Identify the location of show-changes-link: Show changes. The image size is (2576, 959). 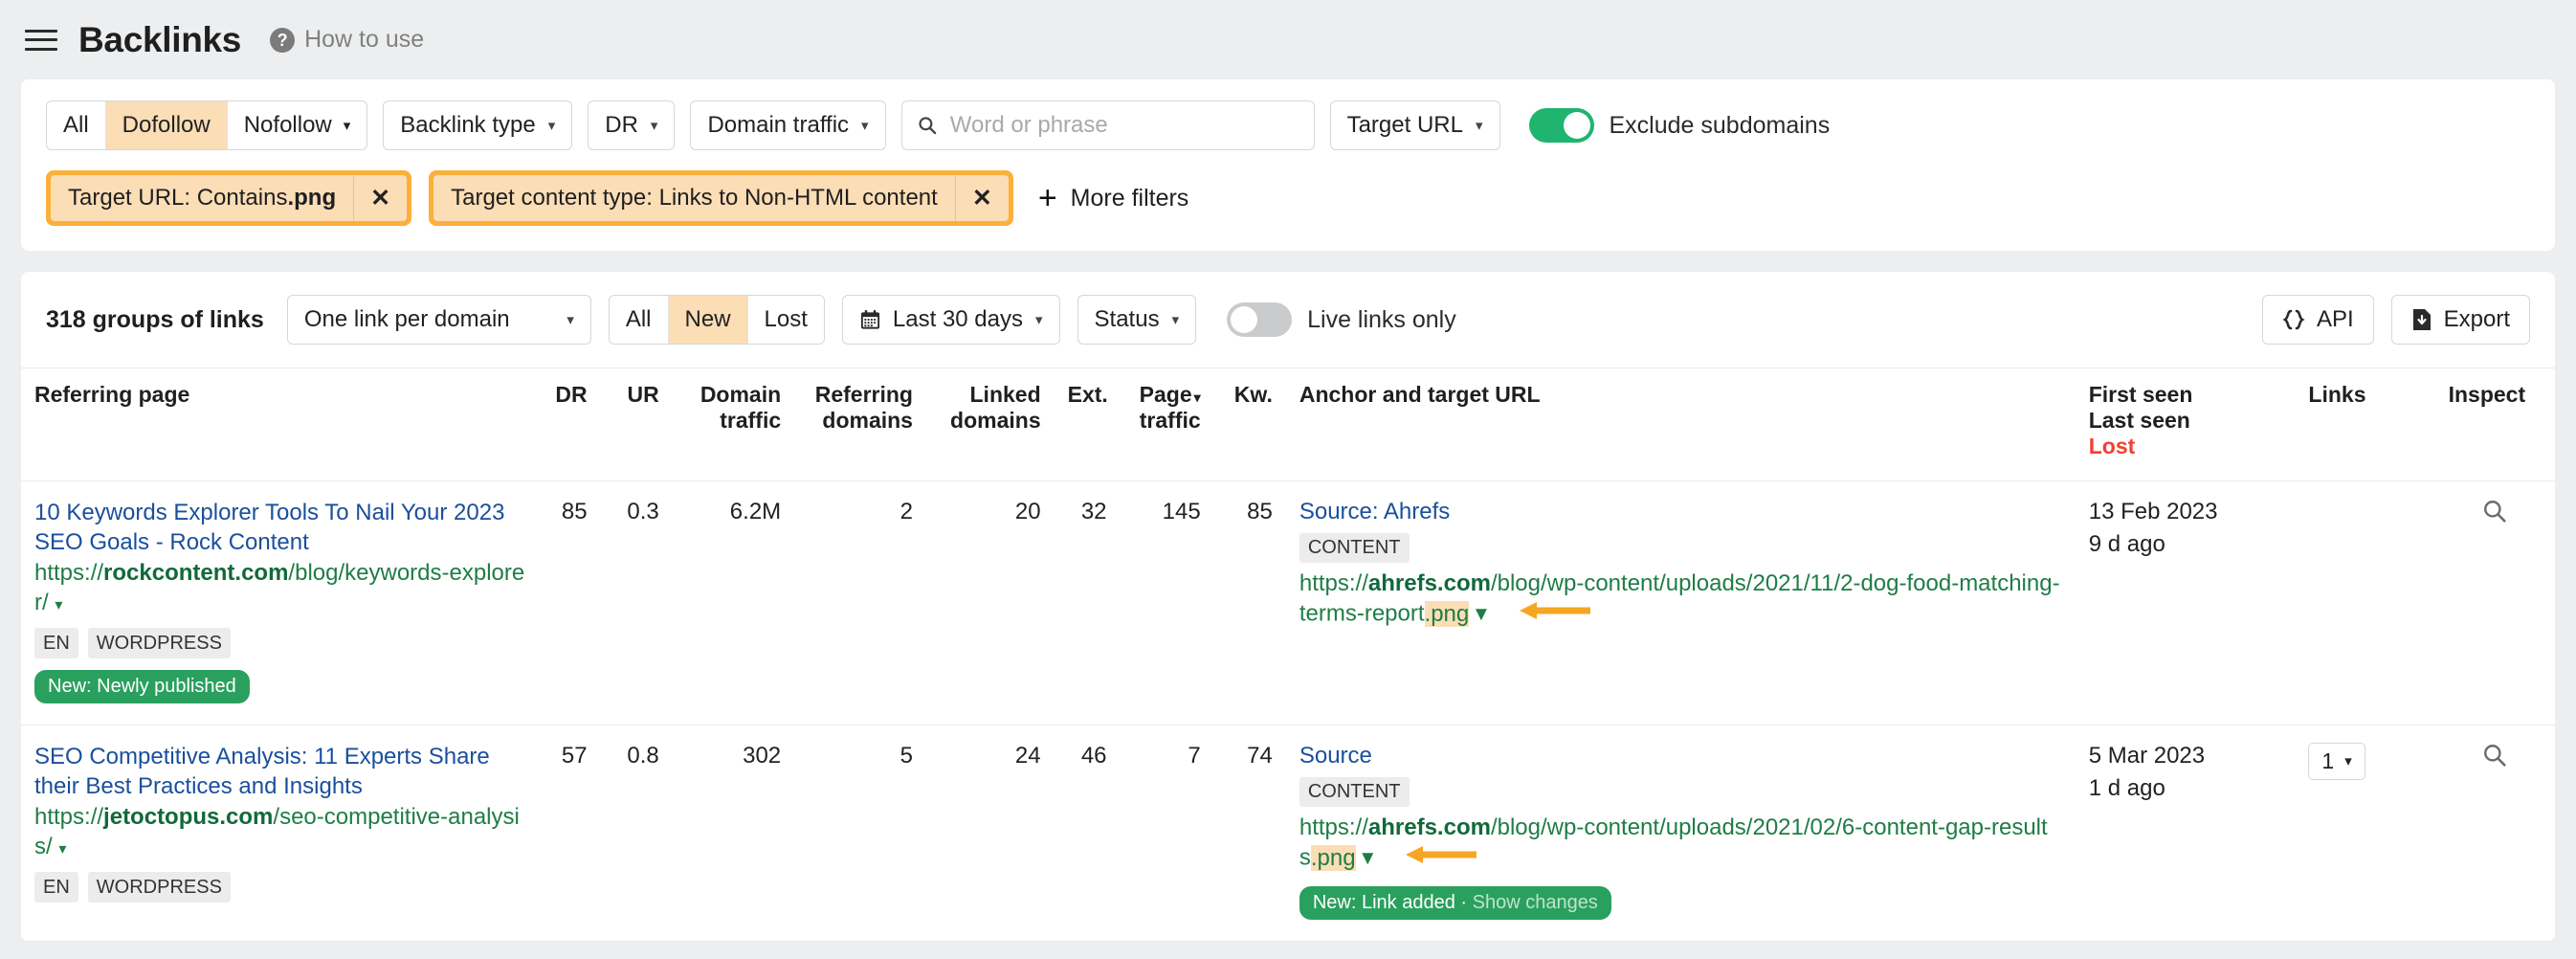
(1535, 902).